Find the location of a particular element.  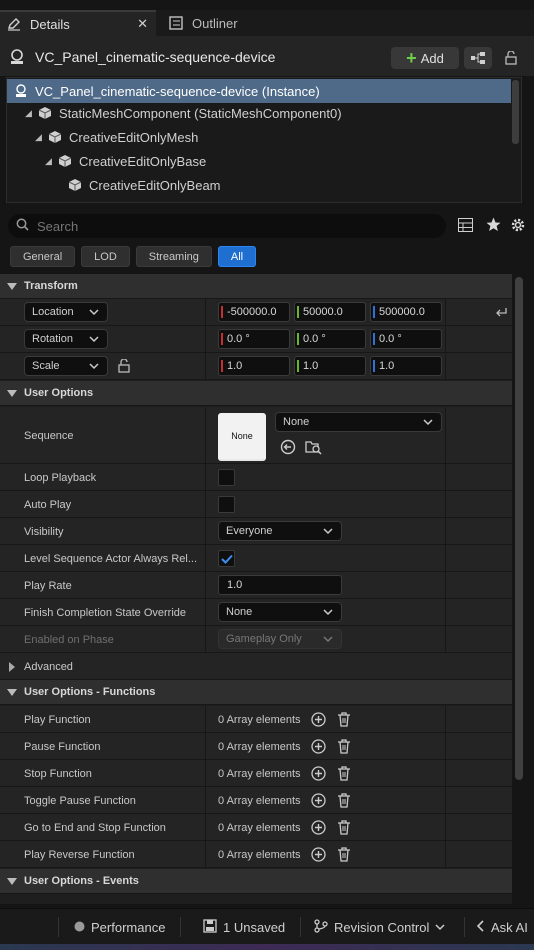

dropdown-value: None is located at coordinates (239, 612).